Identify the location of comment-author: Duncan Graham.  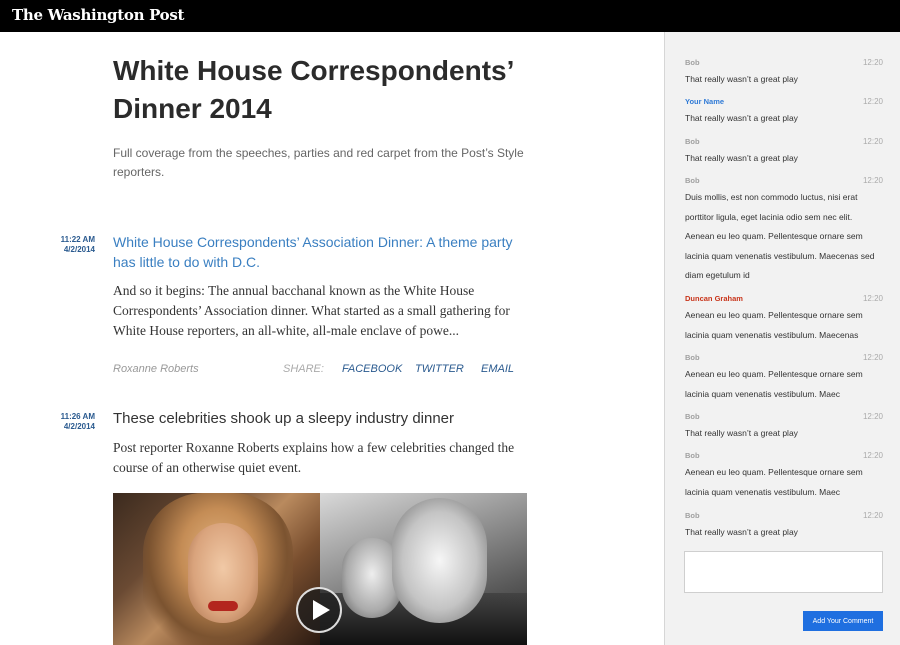
(714, 298).